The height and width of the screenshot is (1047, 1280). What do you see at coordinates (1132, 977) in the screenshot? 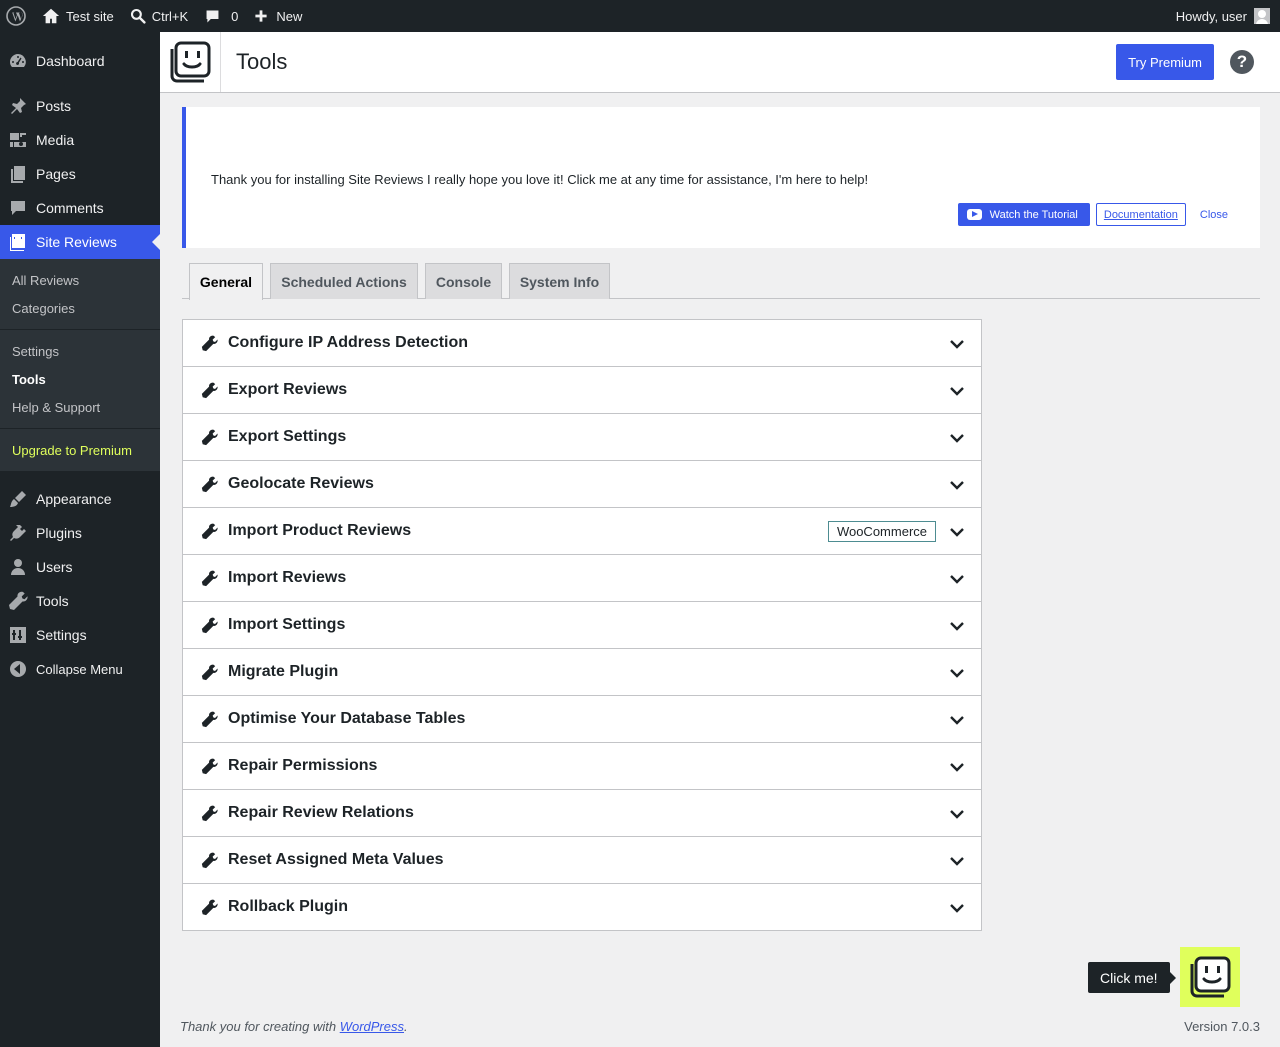
I see `click-me-tooltip: Click me!` at bounding box center [1132, 977].